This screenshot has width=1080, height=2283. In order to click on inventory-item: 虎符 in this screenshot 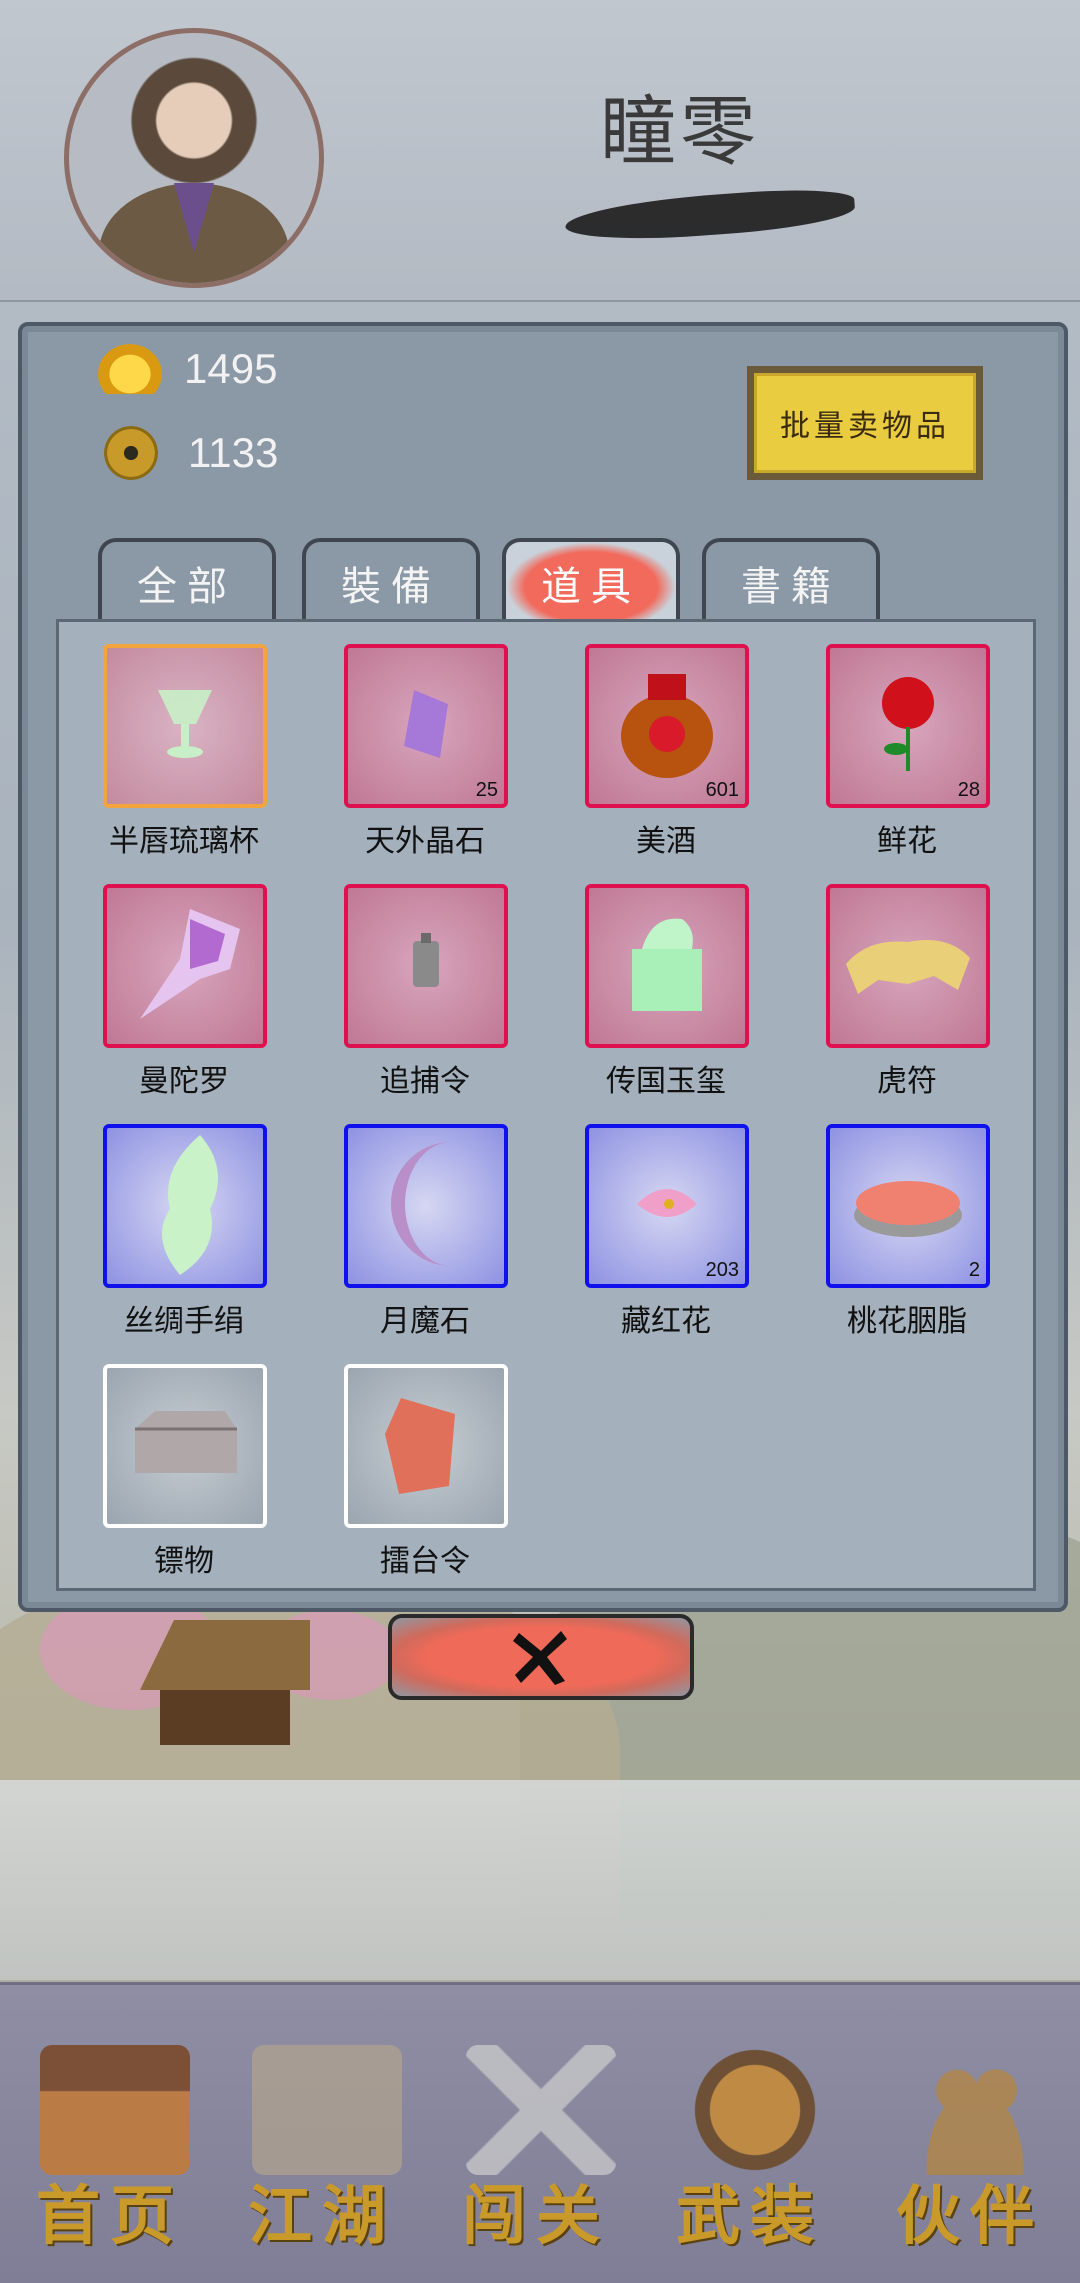, I will do `click(908, 992)`.